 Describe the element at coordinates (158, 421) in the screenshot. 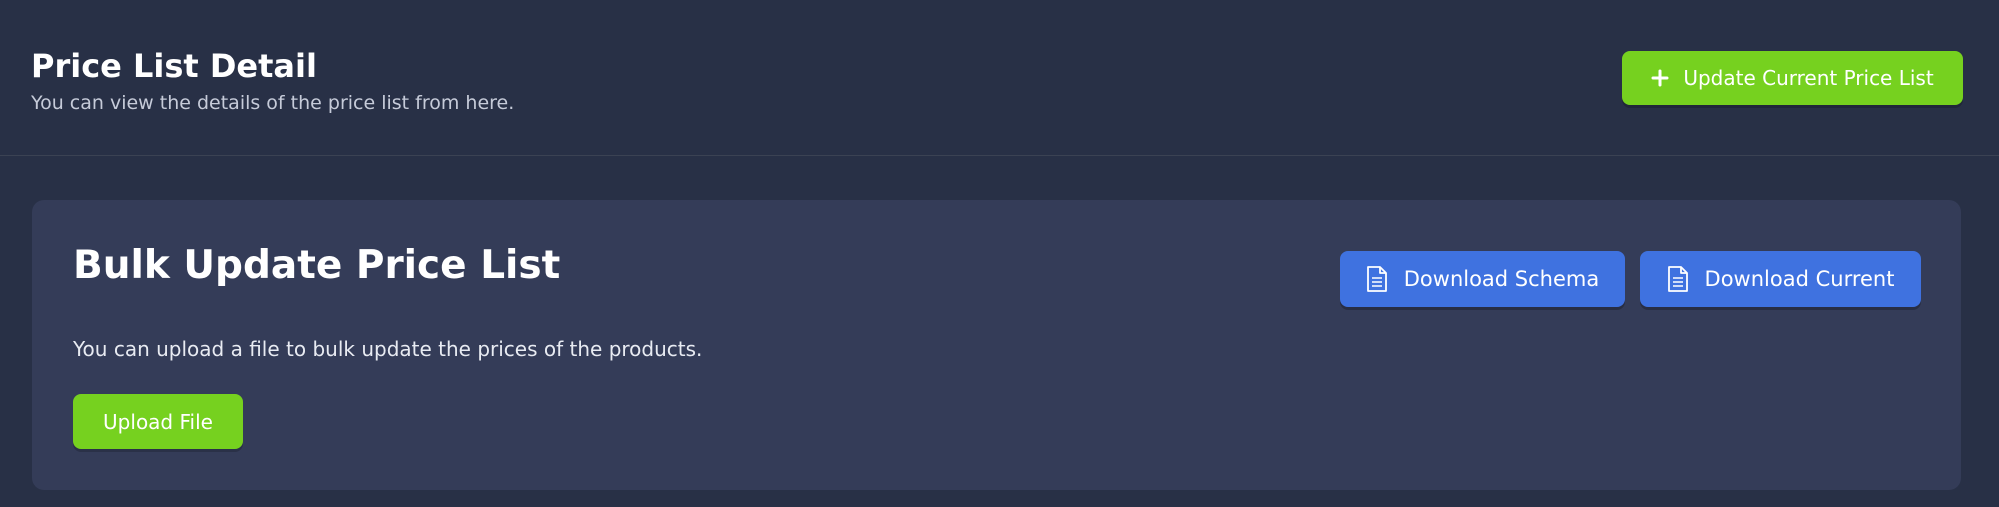

I see `upload-file-button: Upload File` at that location.